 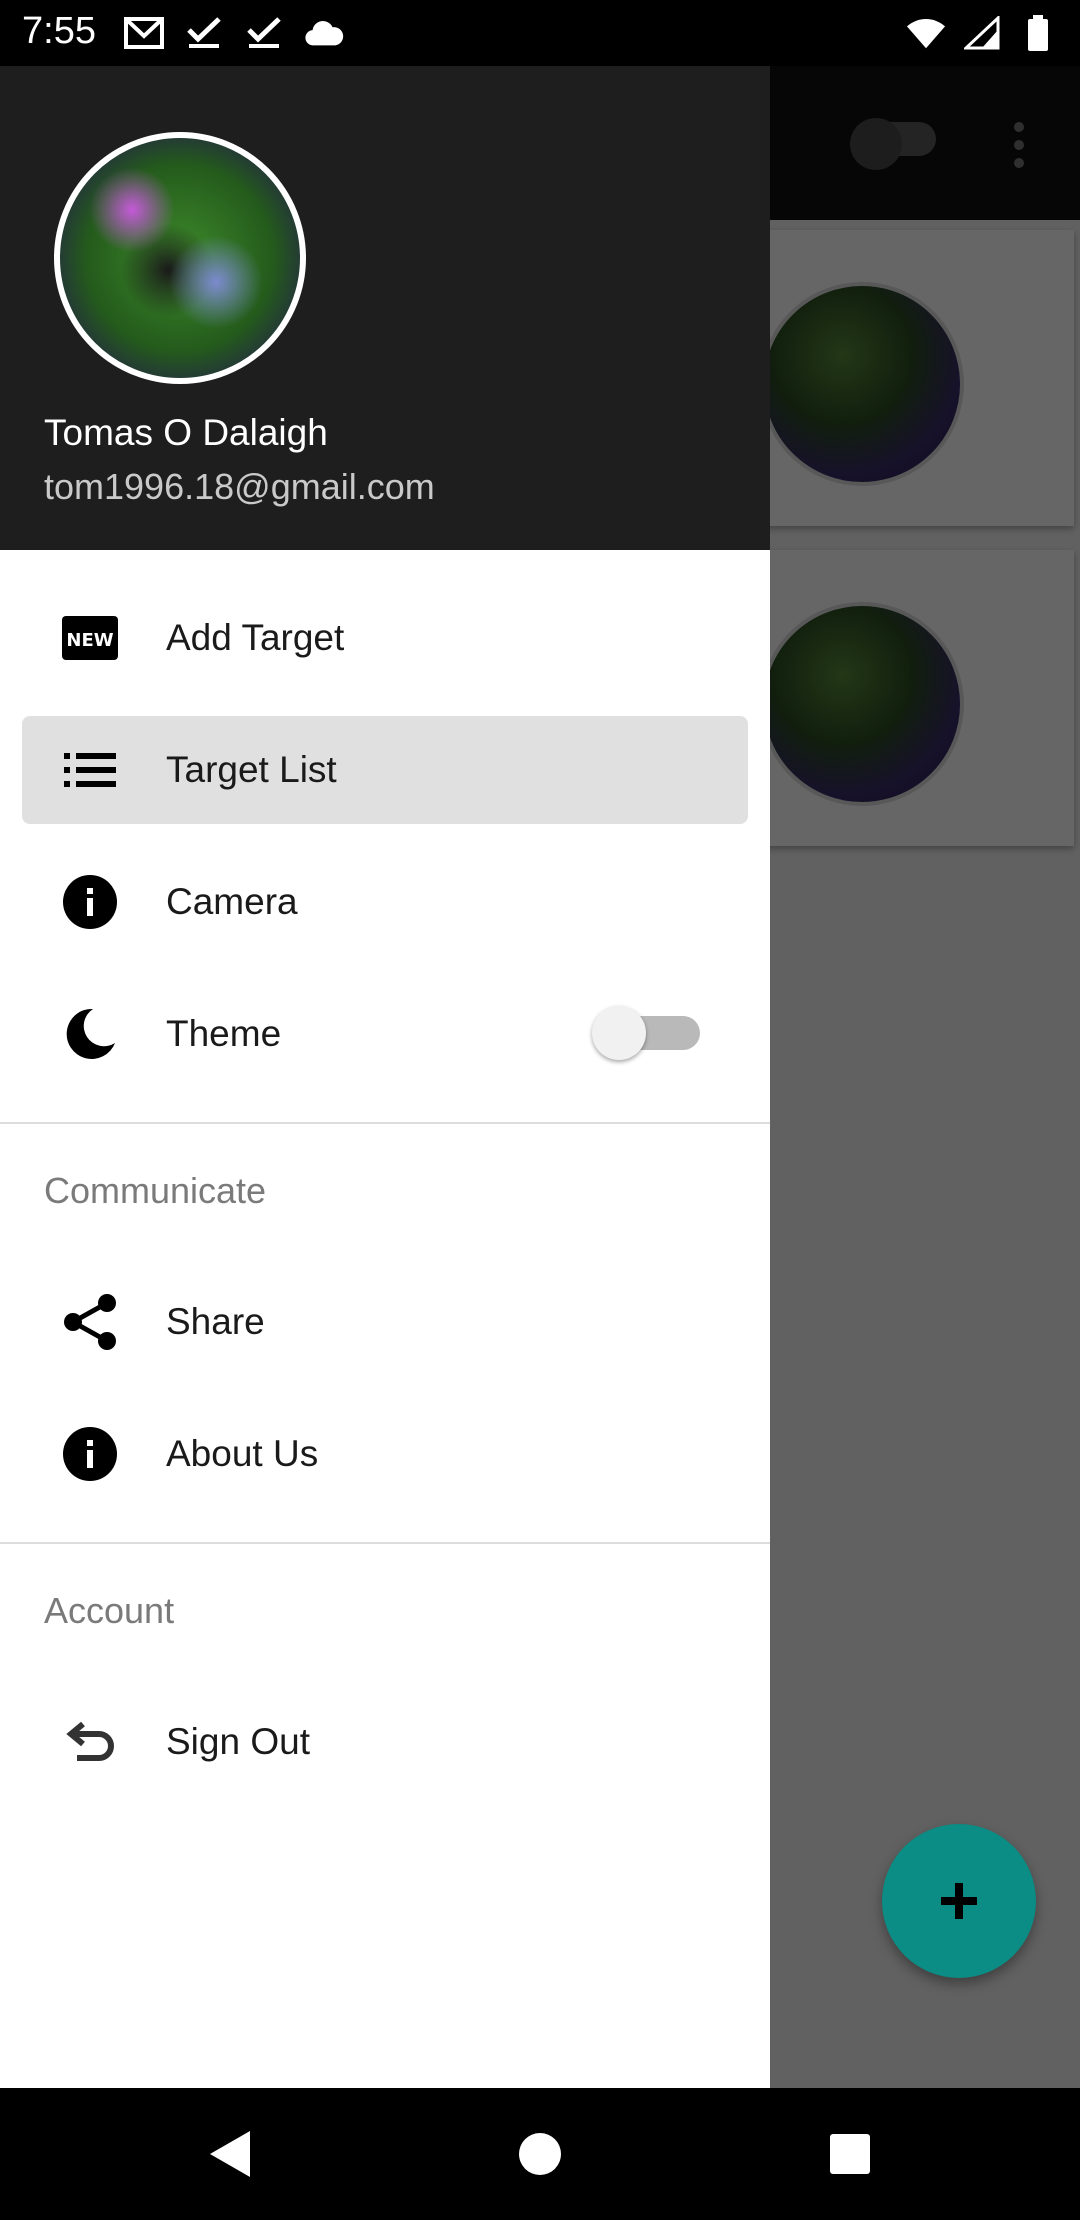 What do you see at coordinates (385, 638) in the screenshot?
I see `menu-item-add-target: NEW Add Target` at bounding box center [385, 638].